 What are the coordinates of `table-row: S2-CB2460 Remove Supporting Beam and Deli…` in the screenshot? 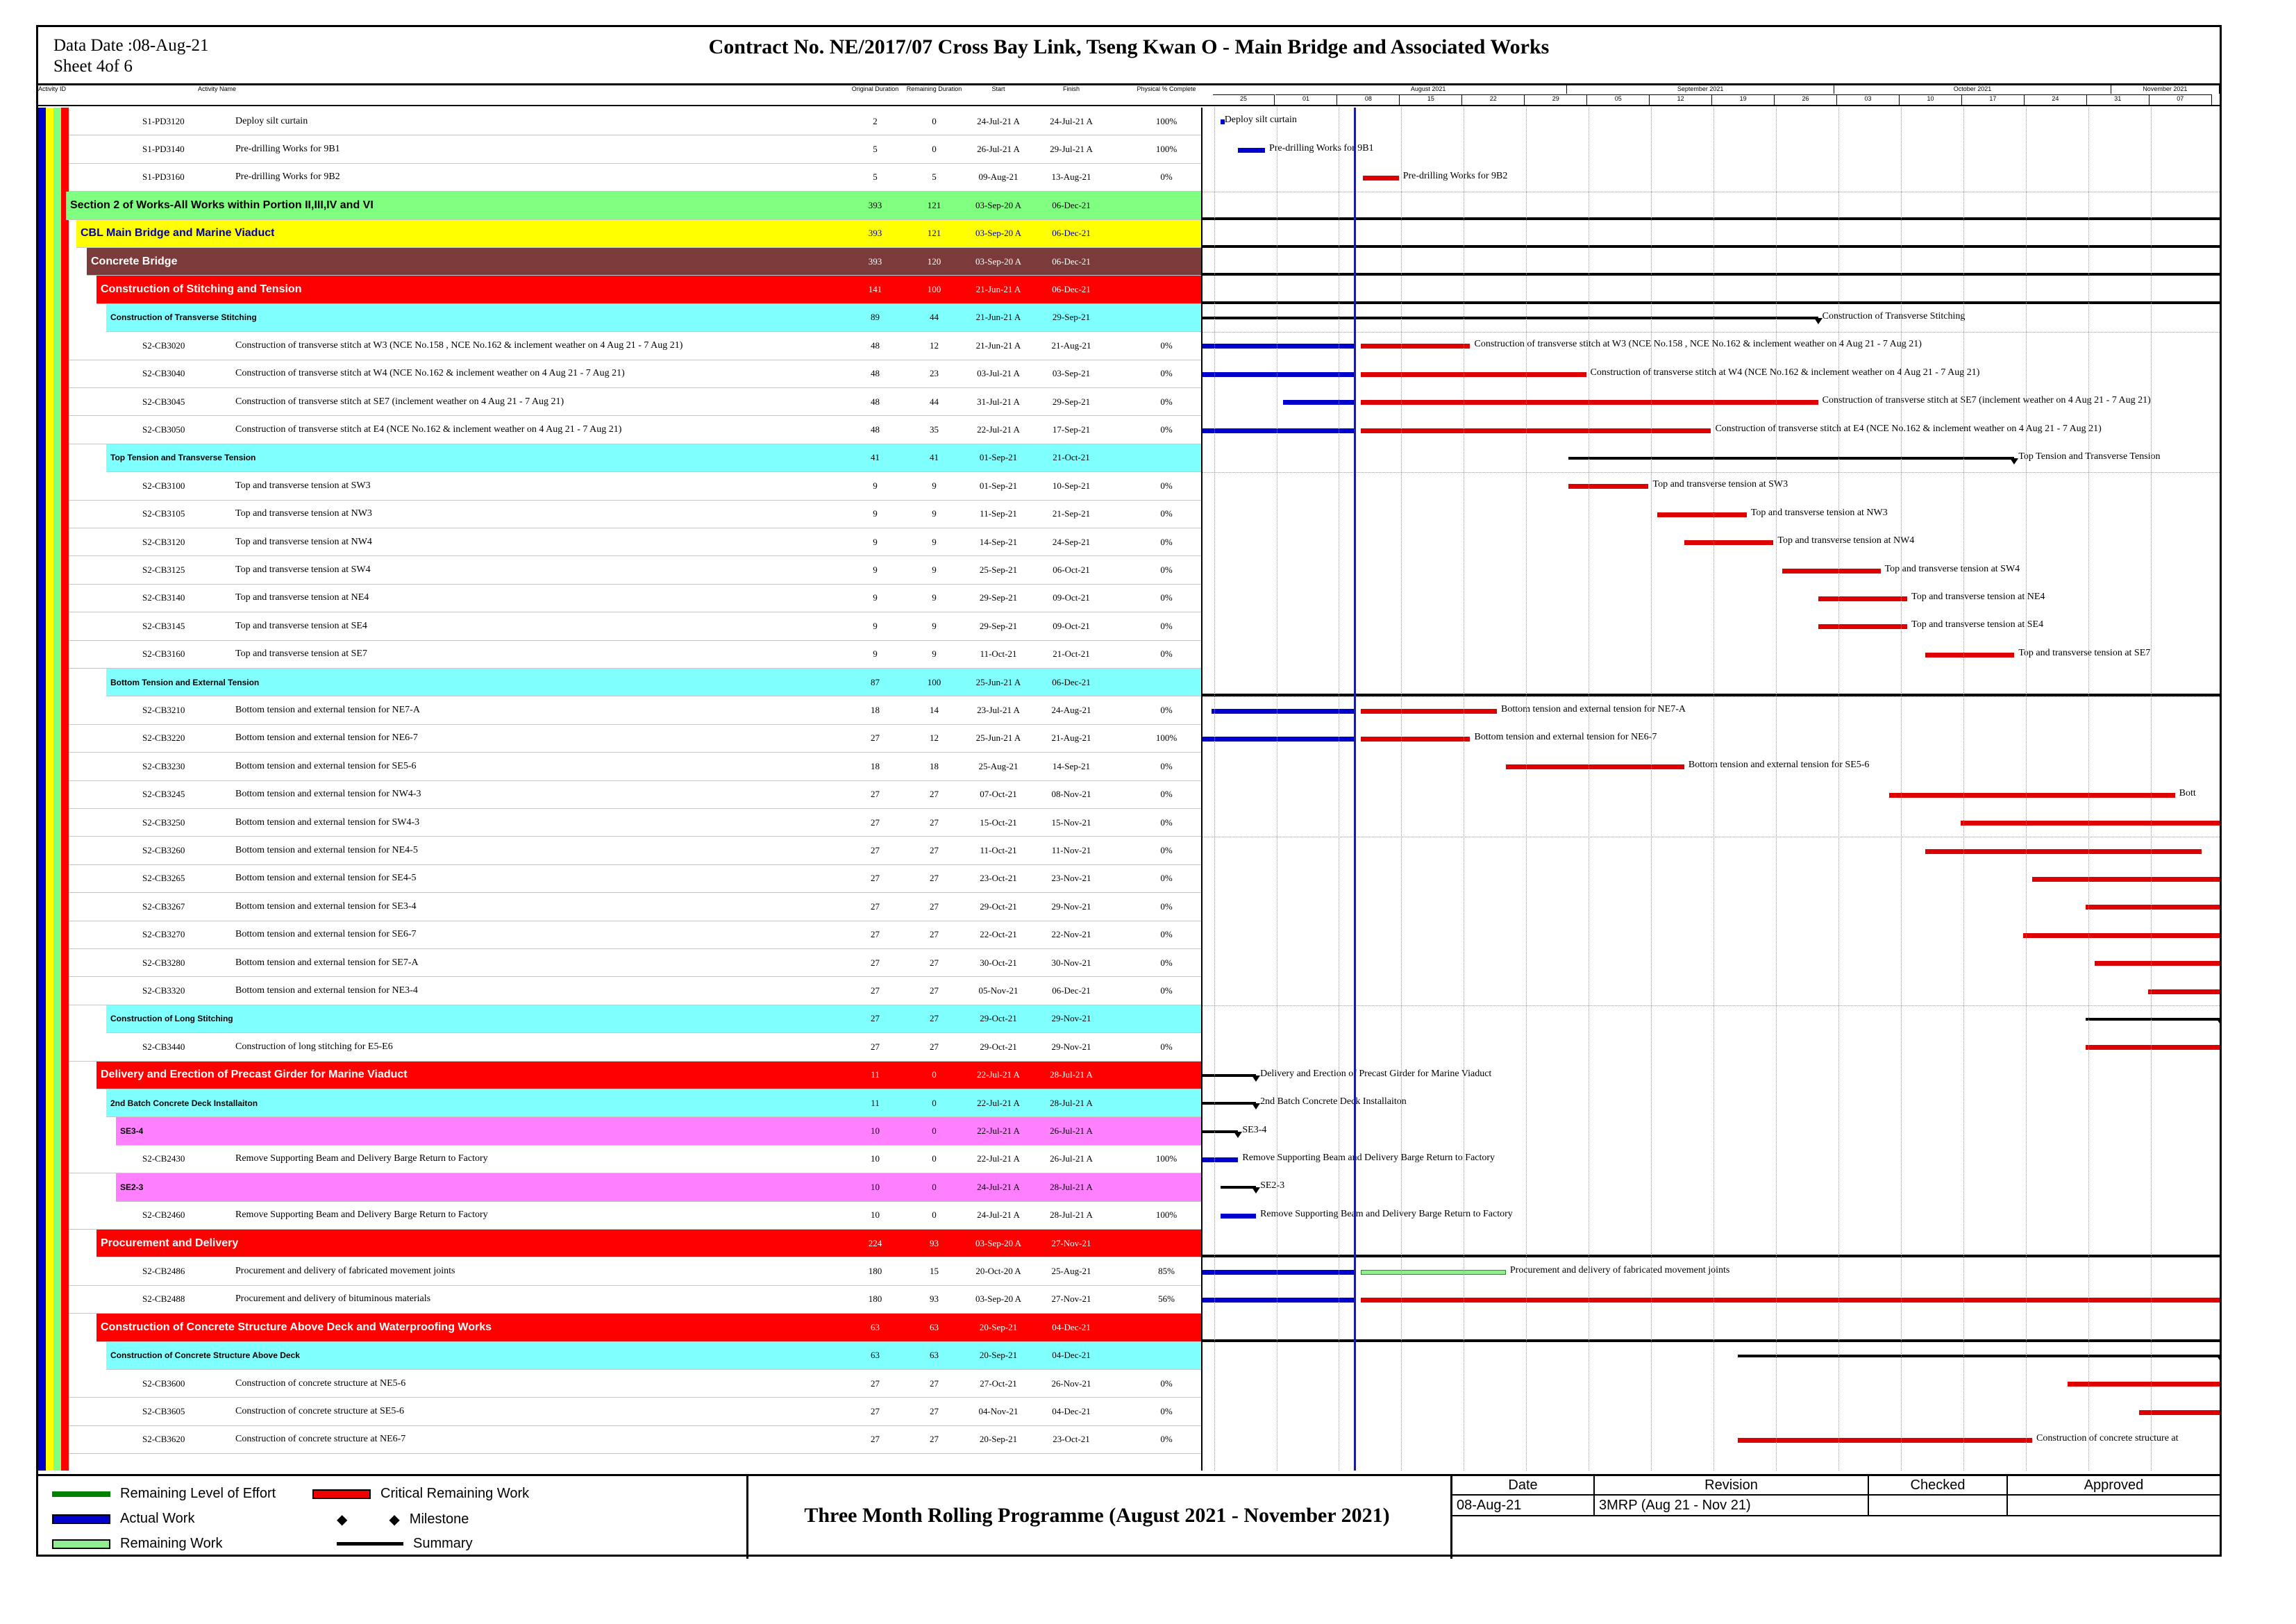 It's located at (635, 1216).